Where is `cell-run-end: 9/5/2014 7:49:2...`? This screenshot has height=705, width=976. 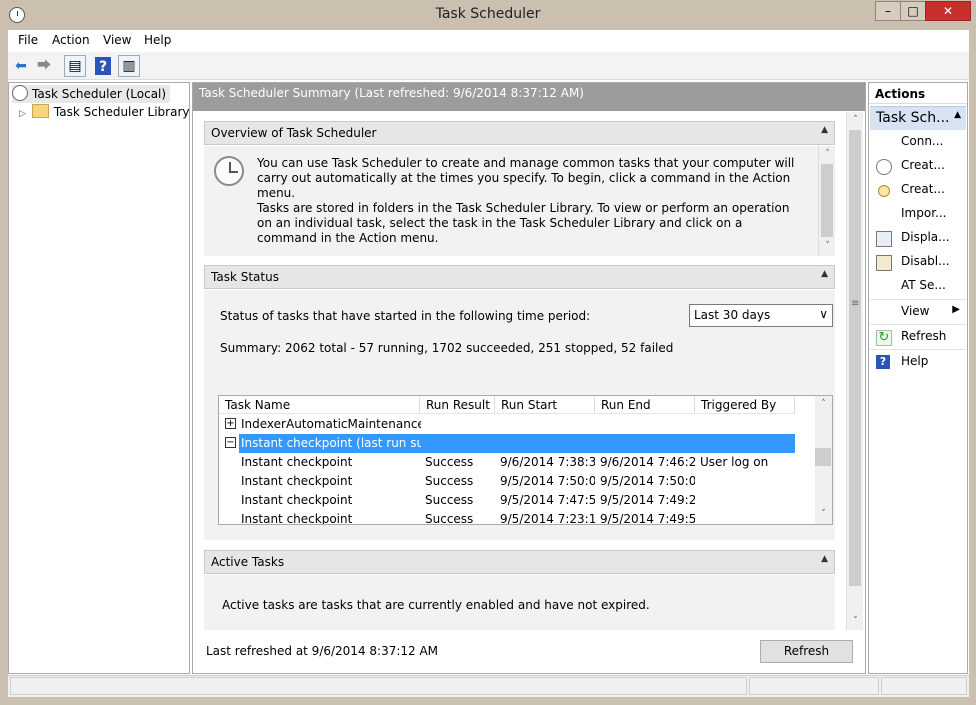 cell-run-end: 9/5/2014 7:49:2... is located at coordinates (647, 500).